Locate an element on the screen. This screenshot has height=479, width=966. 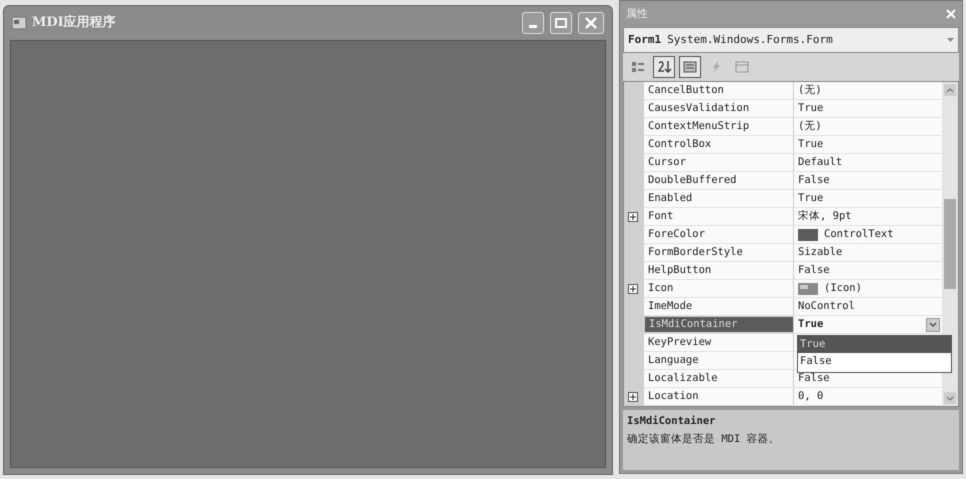
minimize-icon is located at coordinates (533, 26).